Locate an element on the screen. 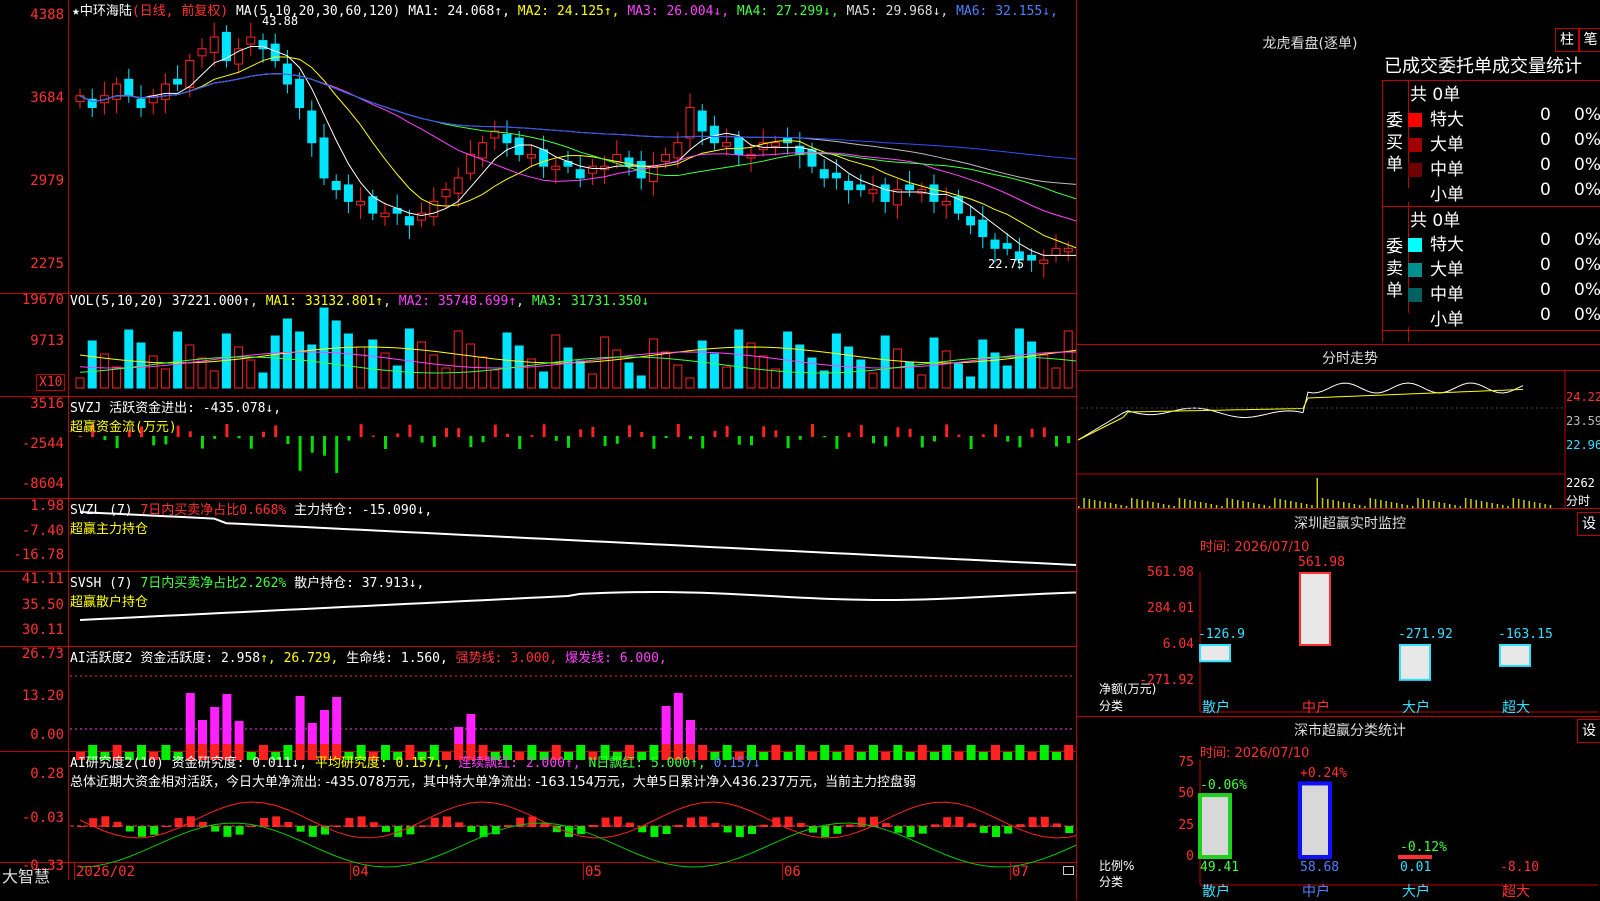  sz-time: 时间: 2026/07/10 is located at coordinates (1254, 545).